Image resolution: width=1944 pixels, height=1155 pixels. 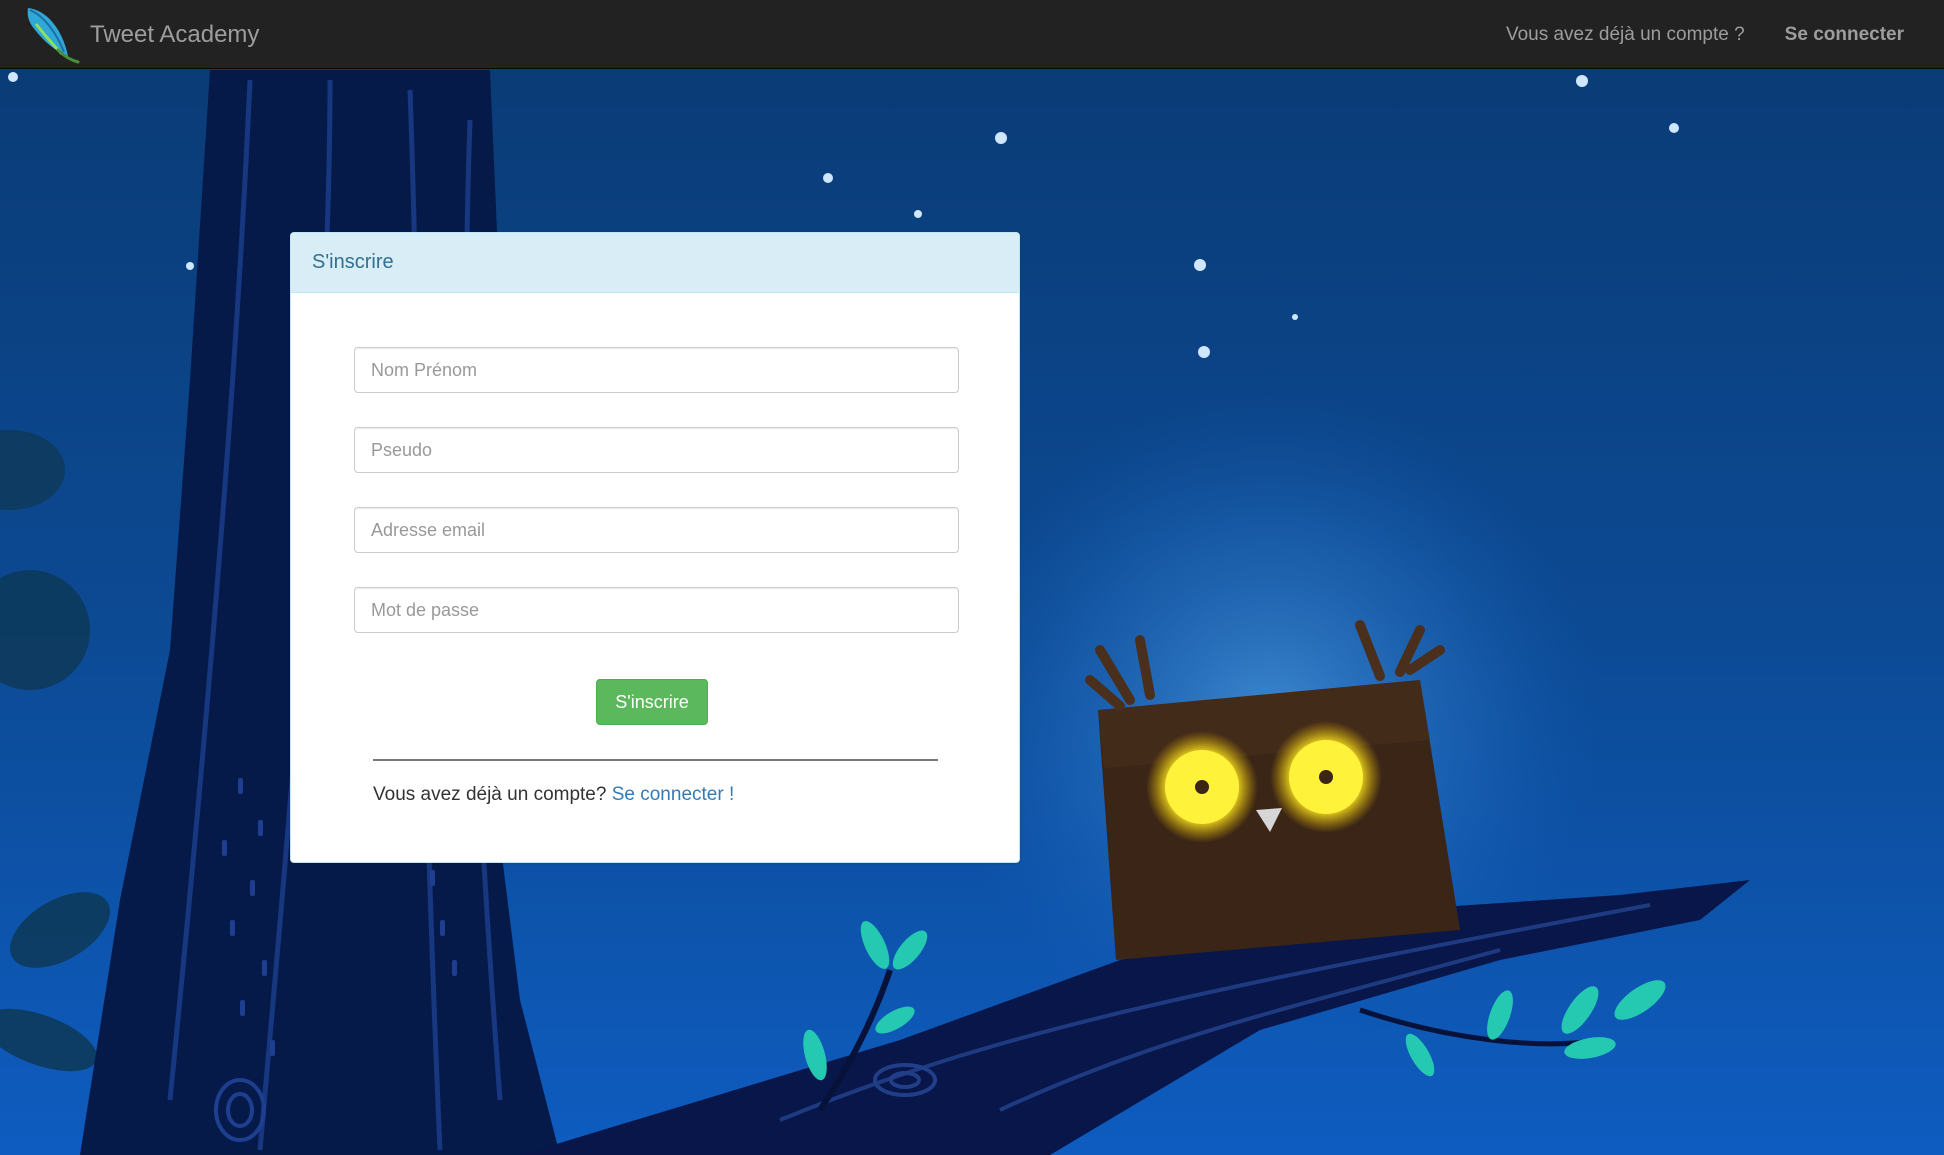 What do you see at coordinates (655, 263) in the screenshot?
I see `panel-heading: S'inscrire` at bounding box center [655, 263].